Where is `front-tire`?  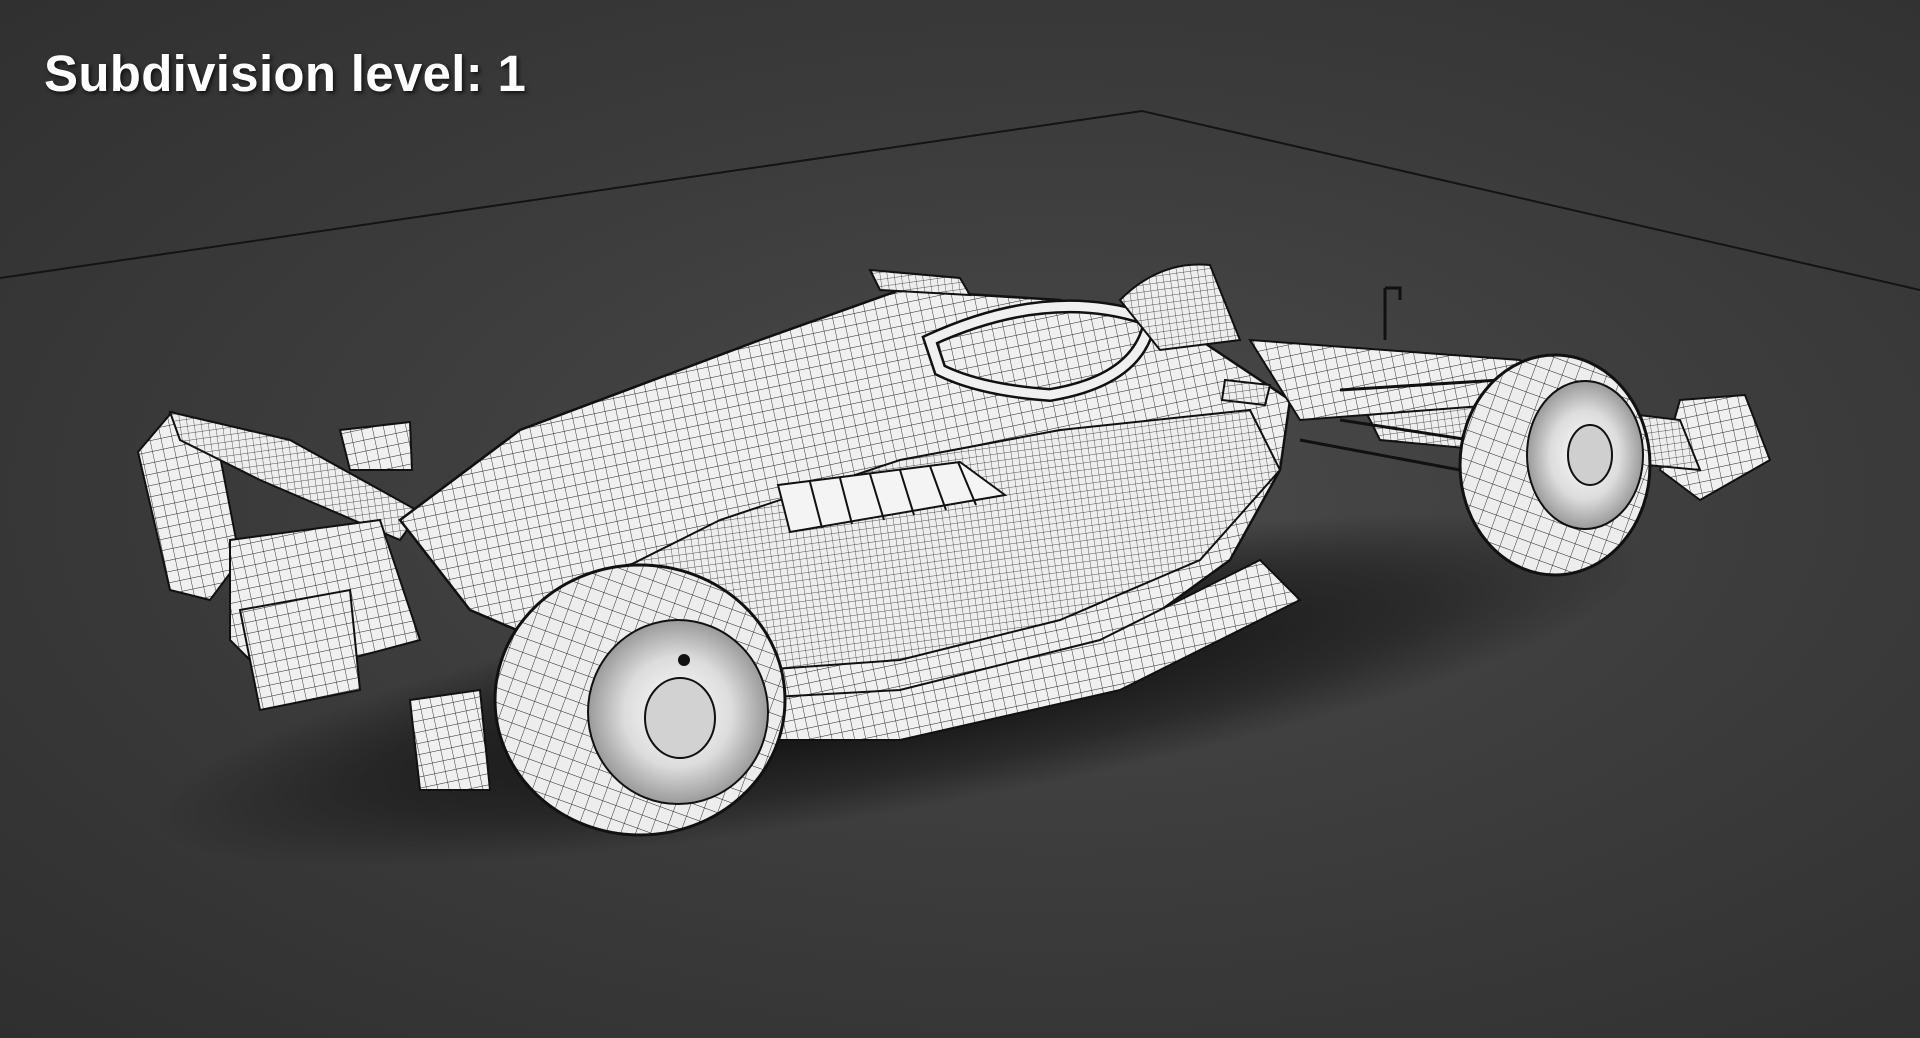
front-tire is located at coordinates (1555, 465).